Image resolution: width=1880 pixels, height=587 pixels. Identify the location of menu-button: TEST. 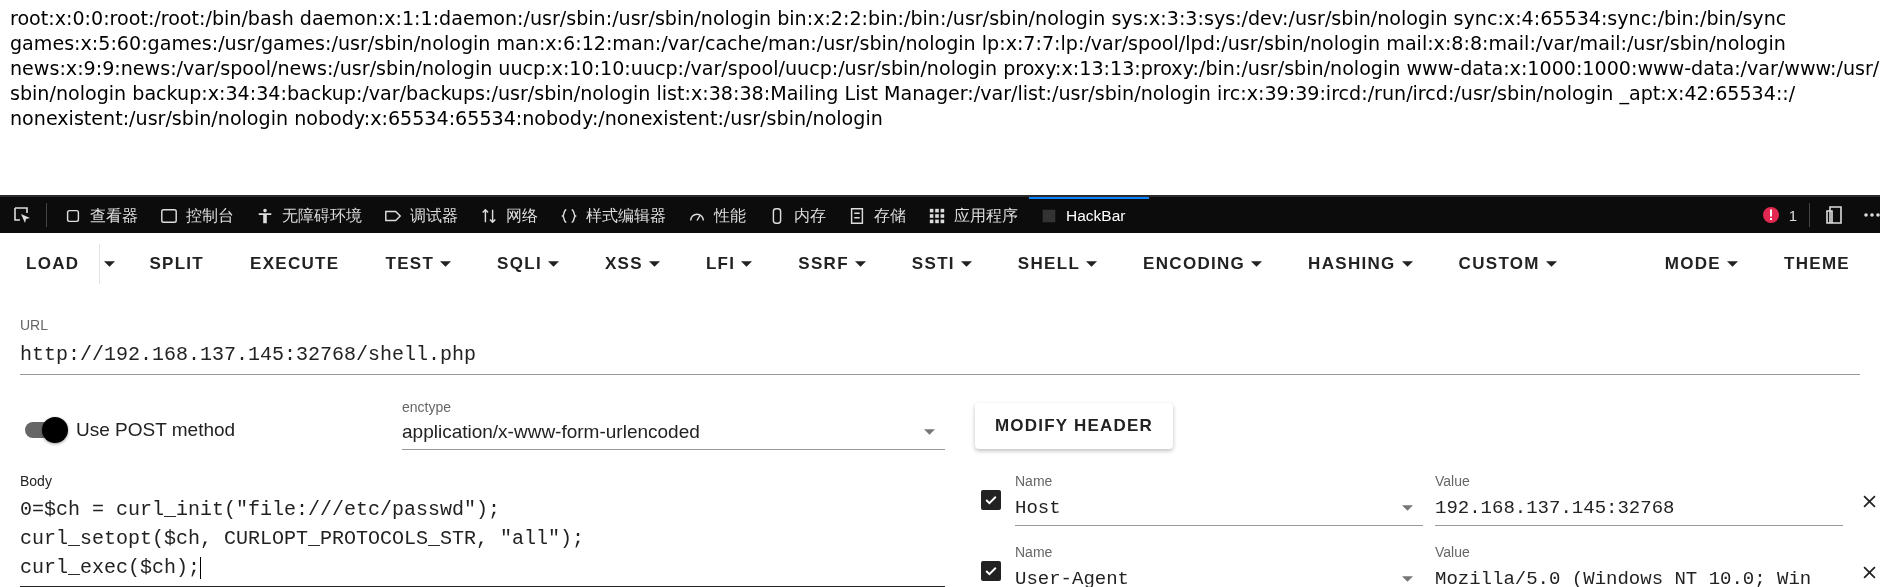
(418, 264).